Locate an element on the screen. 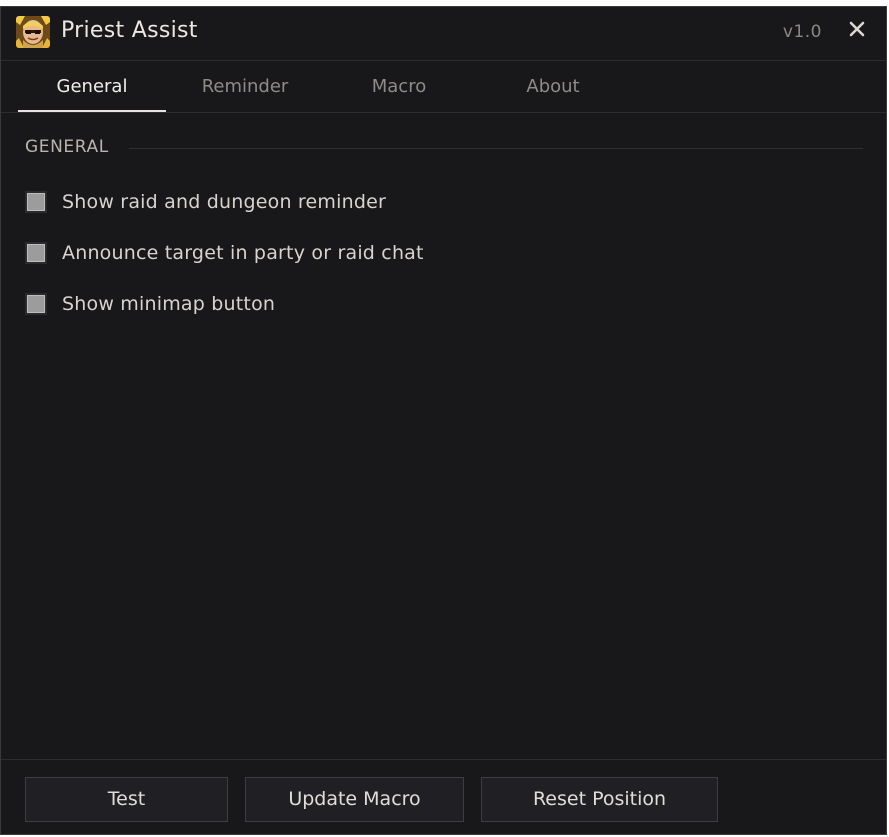 This screenshot has height=837, width=889. tab-macro: Macro is located at coordinates (399, 86).